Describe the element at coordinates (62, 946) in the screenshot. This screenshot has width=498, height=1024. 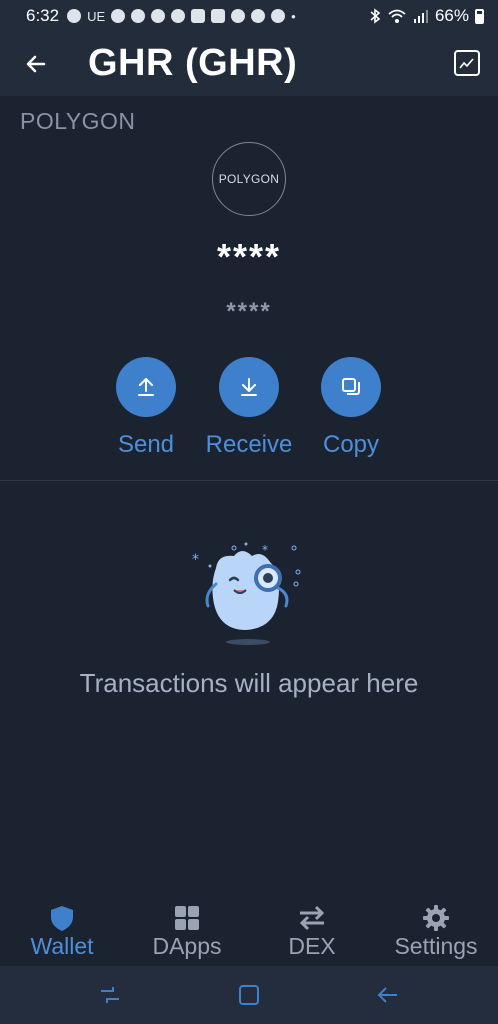
I see `nav-wallet-label: Wallet` at that location.